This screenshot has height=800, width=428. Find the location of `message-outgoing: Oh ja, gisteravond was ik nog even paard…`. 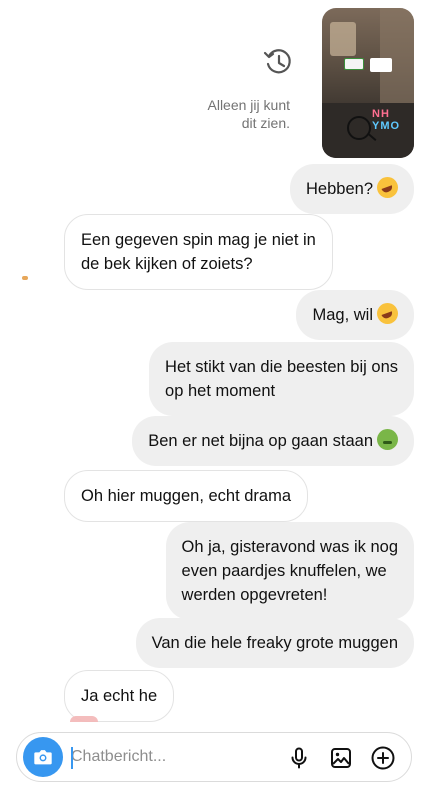

message-outgoing: Oh ja, gisteravond was ik nog even paard… is located at coordinates (289, 571).